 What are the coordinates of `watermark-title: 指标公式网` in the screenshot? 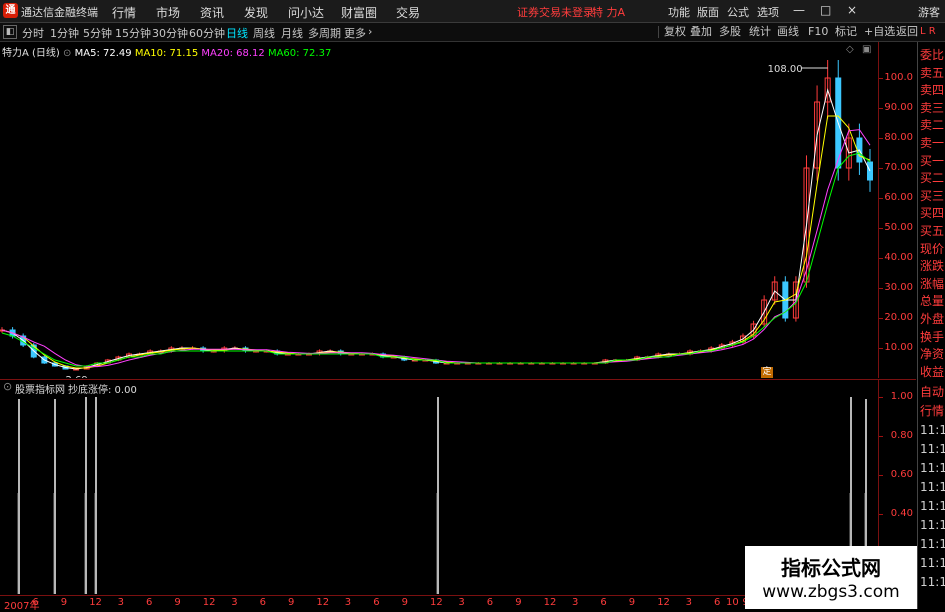 It's located at (831, 568).